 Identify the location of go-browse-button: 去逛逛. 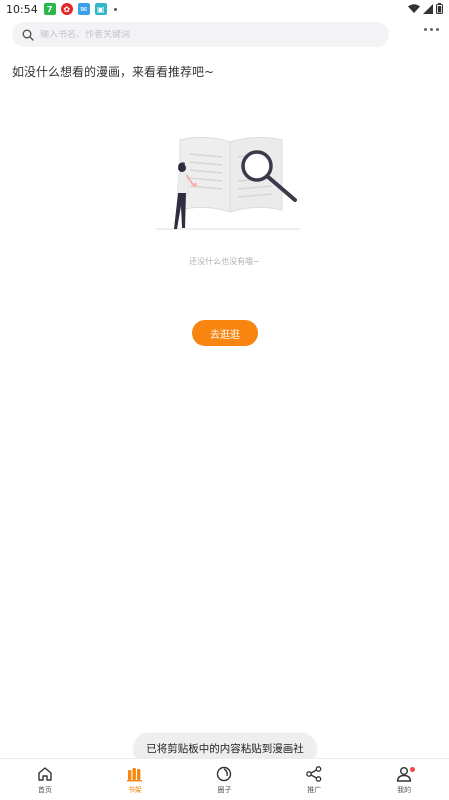
(225, 333).